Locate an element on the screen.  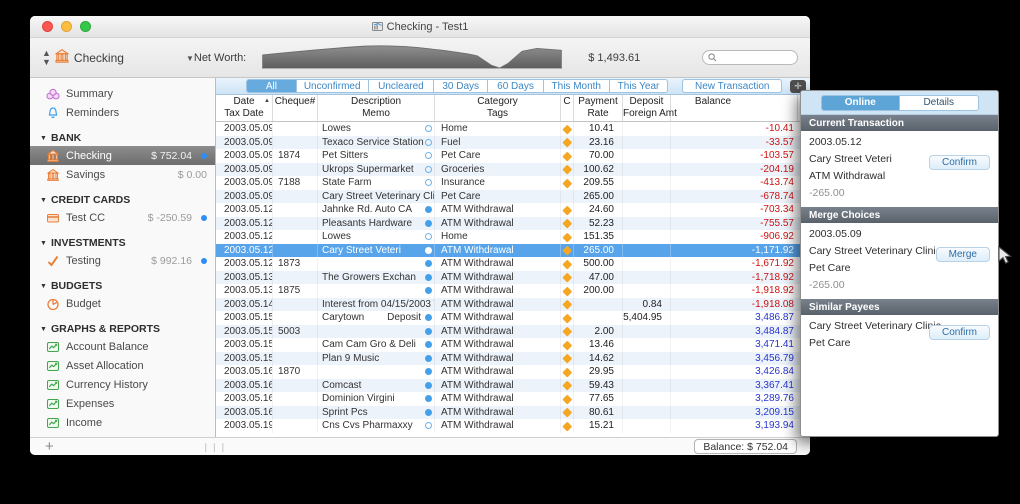
sidebar-section-credit-cards: ▼ CREDIT CARDS is located at coordinates (122, 200).